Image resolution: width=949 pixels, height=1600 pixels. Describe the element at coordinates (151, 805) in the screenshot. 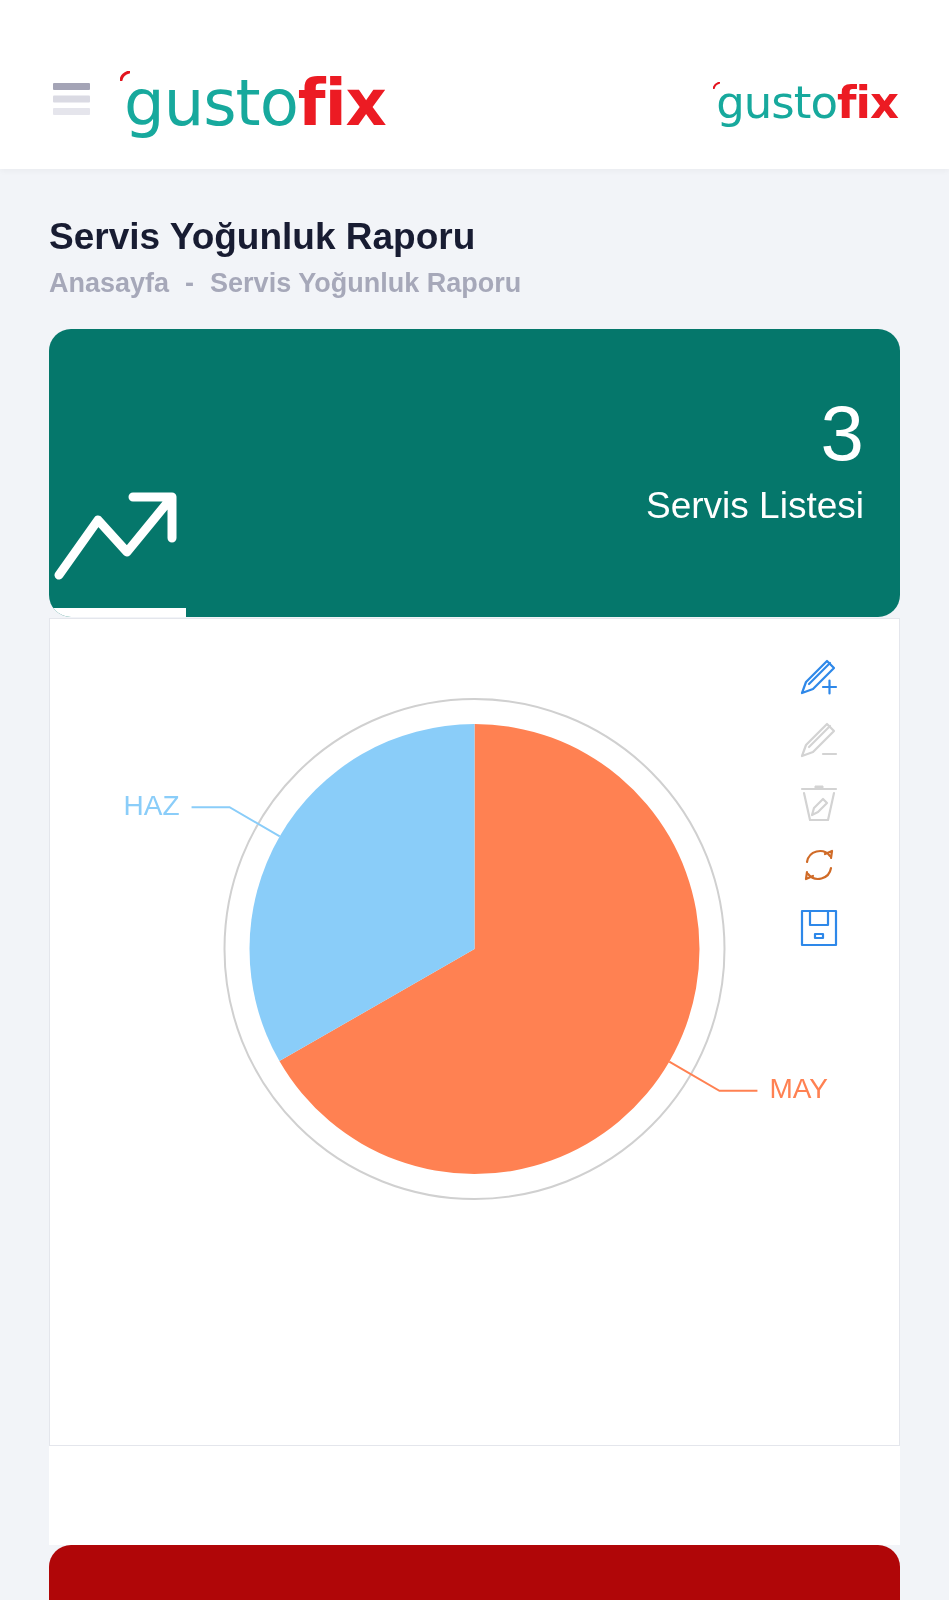

I see `slice-label: HAZ` at that location.